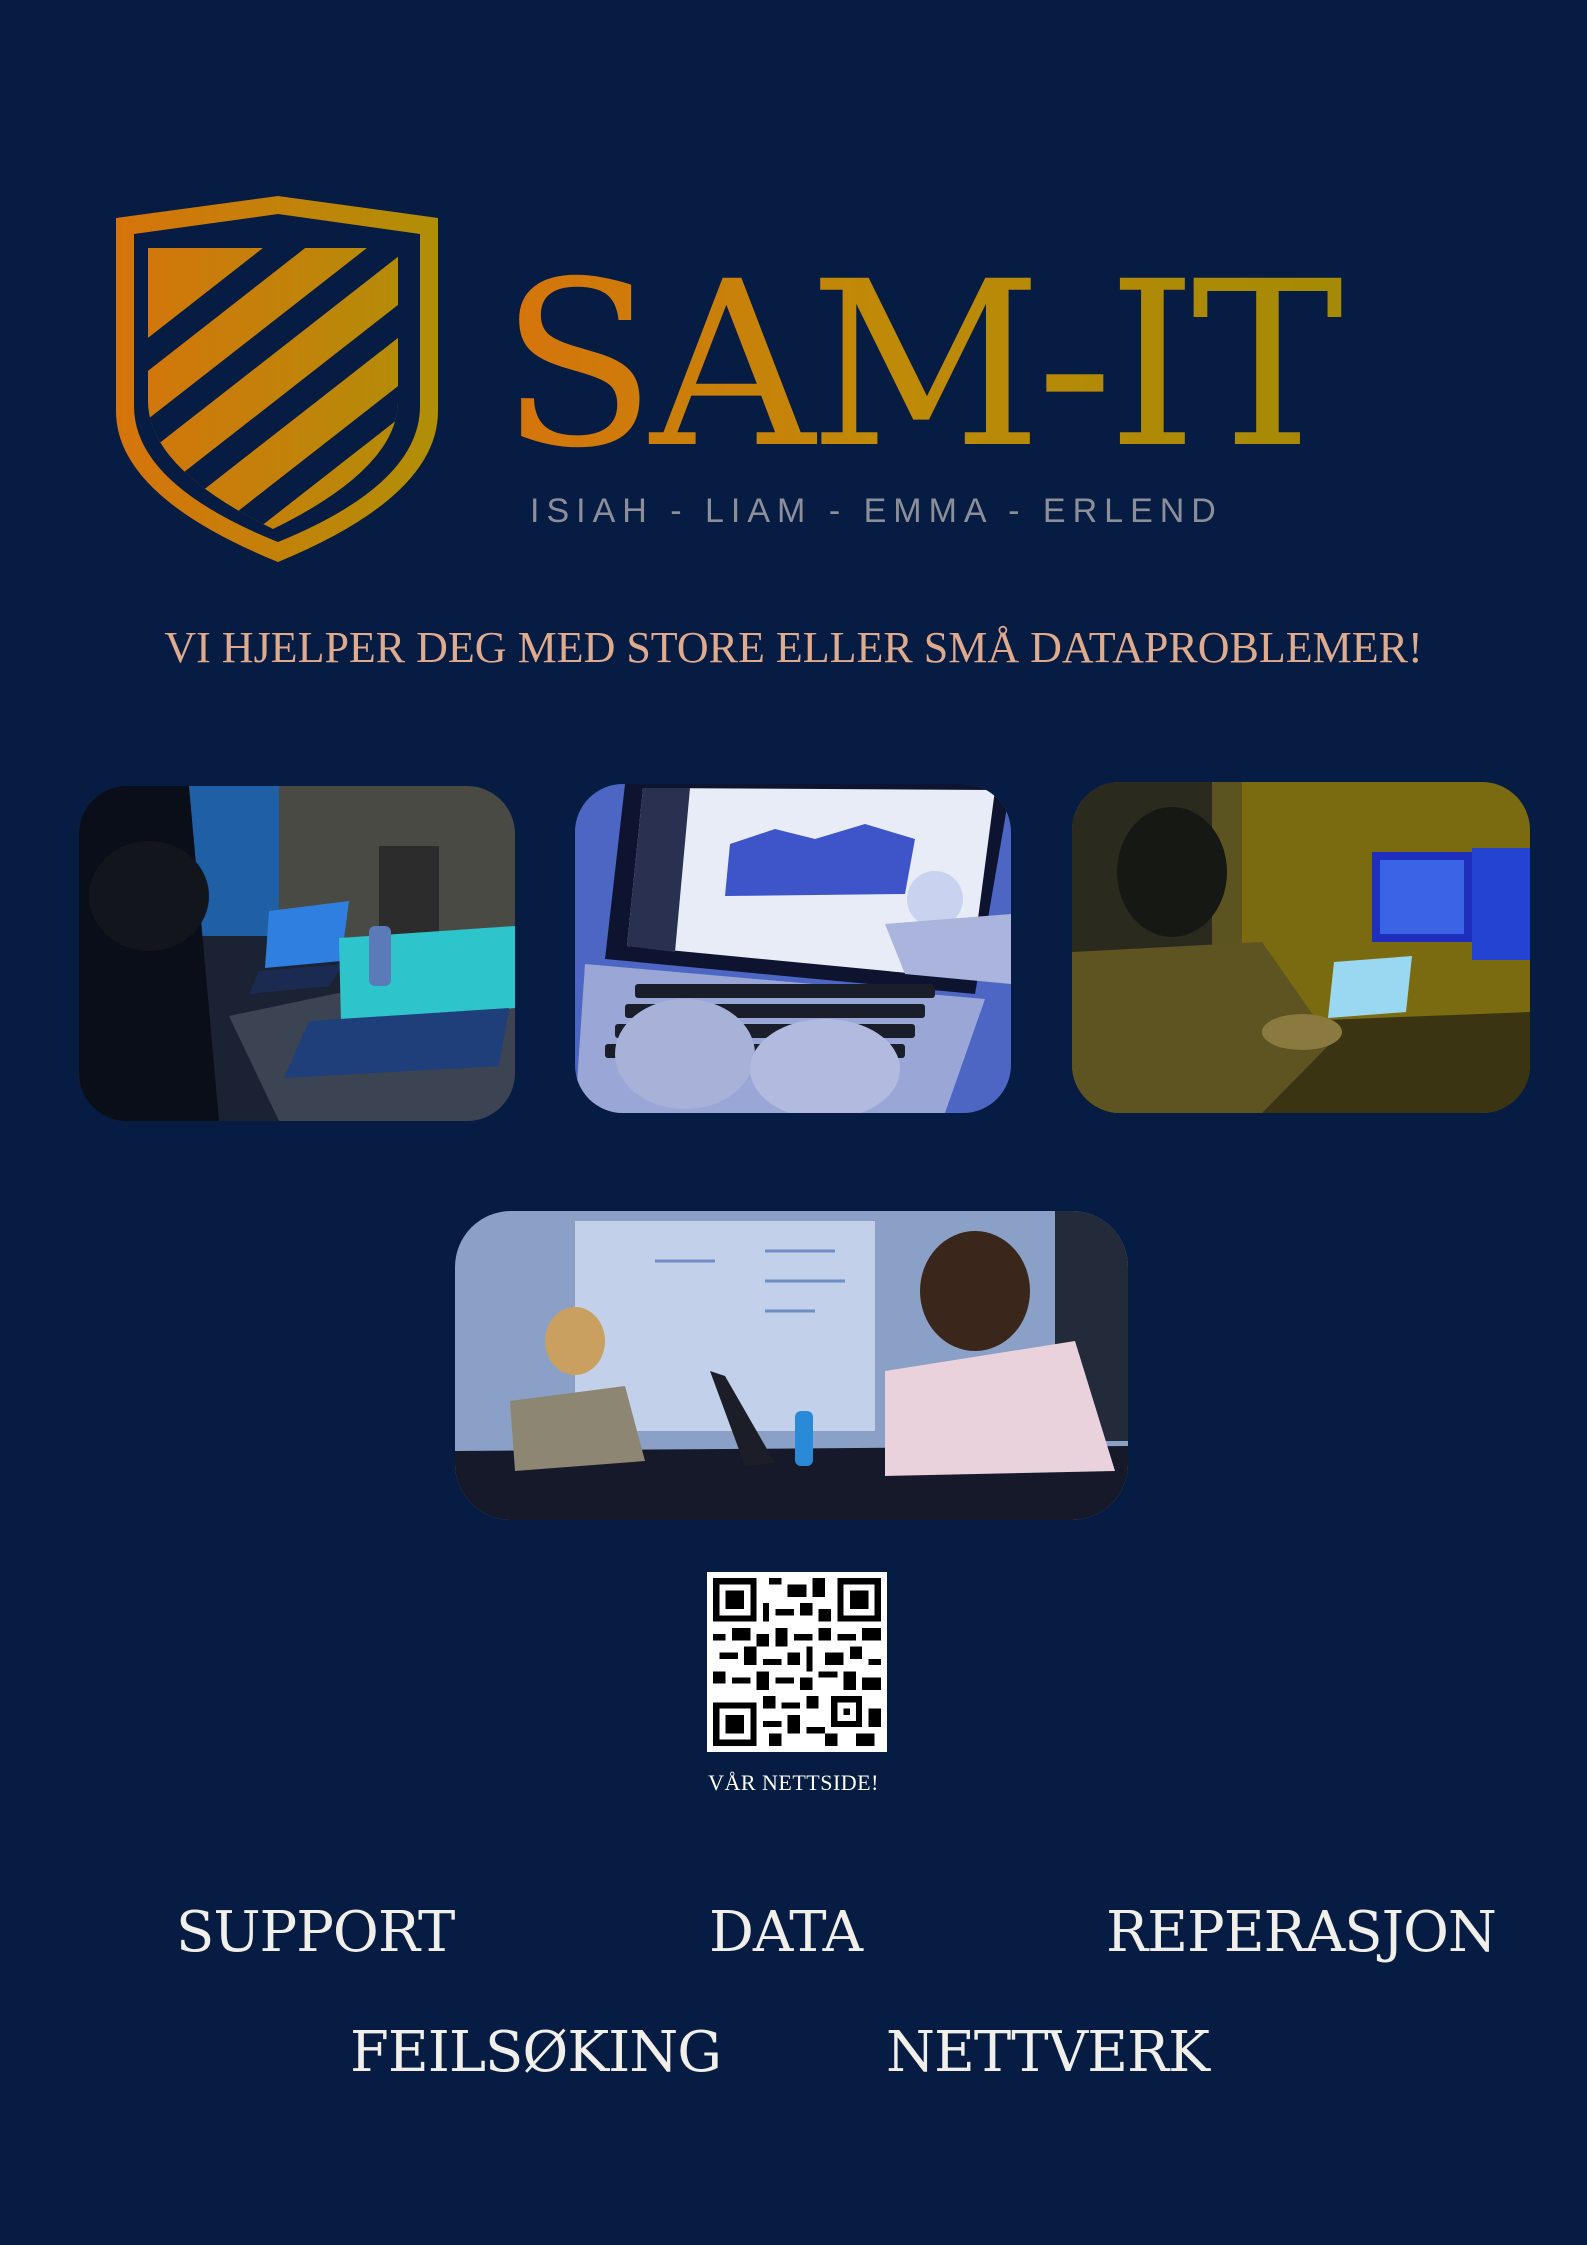  Describe the element at coordinates (1301, 947) in the screenshot. I see `photo-person-at-monitors` at that location.